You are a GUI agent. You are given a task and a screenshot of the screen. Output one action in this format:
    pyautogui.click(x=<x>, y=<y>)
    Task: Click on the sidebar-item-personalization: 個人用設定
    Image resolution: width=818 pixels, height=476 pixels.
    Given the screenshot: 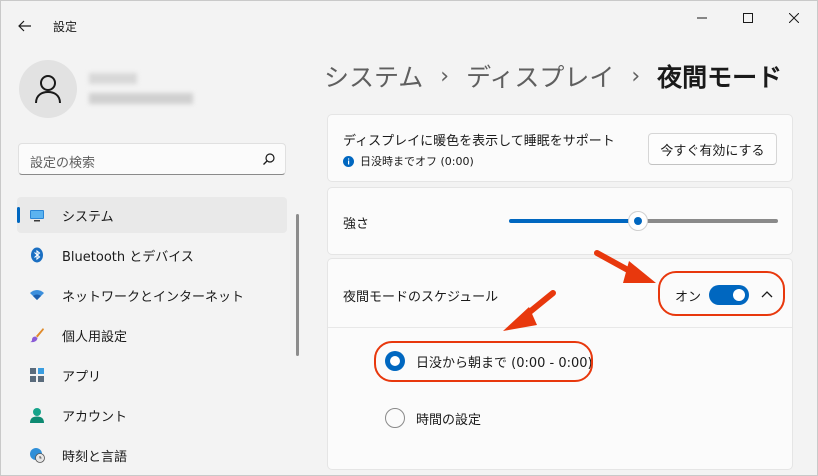 What is the action you would take?
    pyautogui.click(x=152, y=335)
    